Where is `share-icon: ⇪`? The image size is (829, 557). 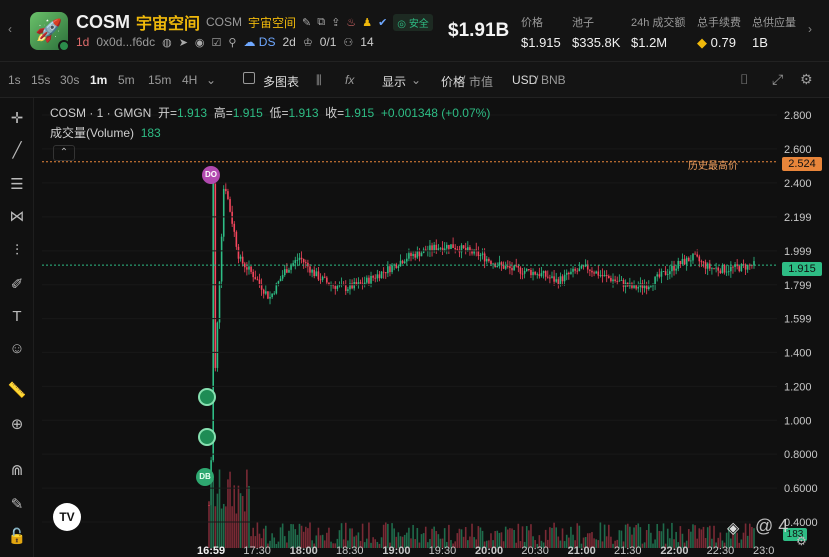
share-icon: ⇪ is located at coordinates (335, 22).